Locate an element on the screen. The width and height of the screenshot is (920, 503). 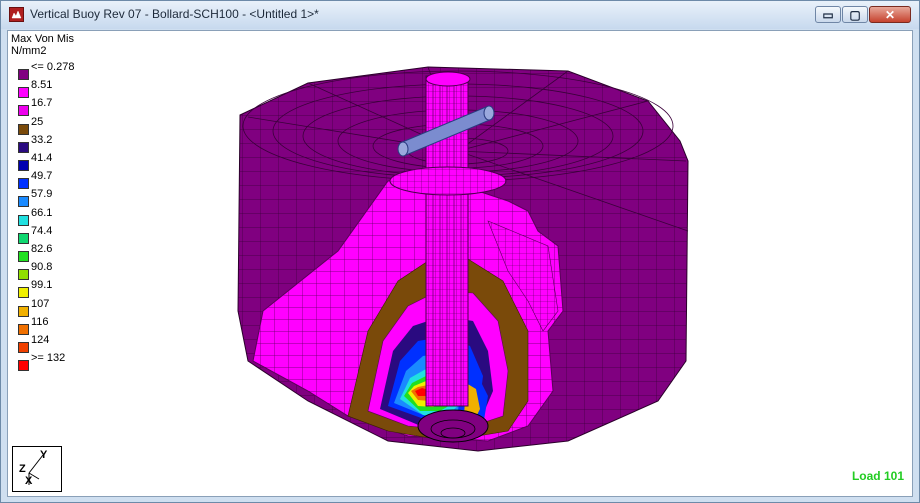
legend-label: 66.1 is located at coordinates (42, 212).